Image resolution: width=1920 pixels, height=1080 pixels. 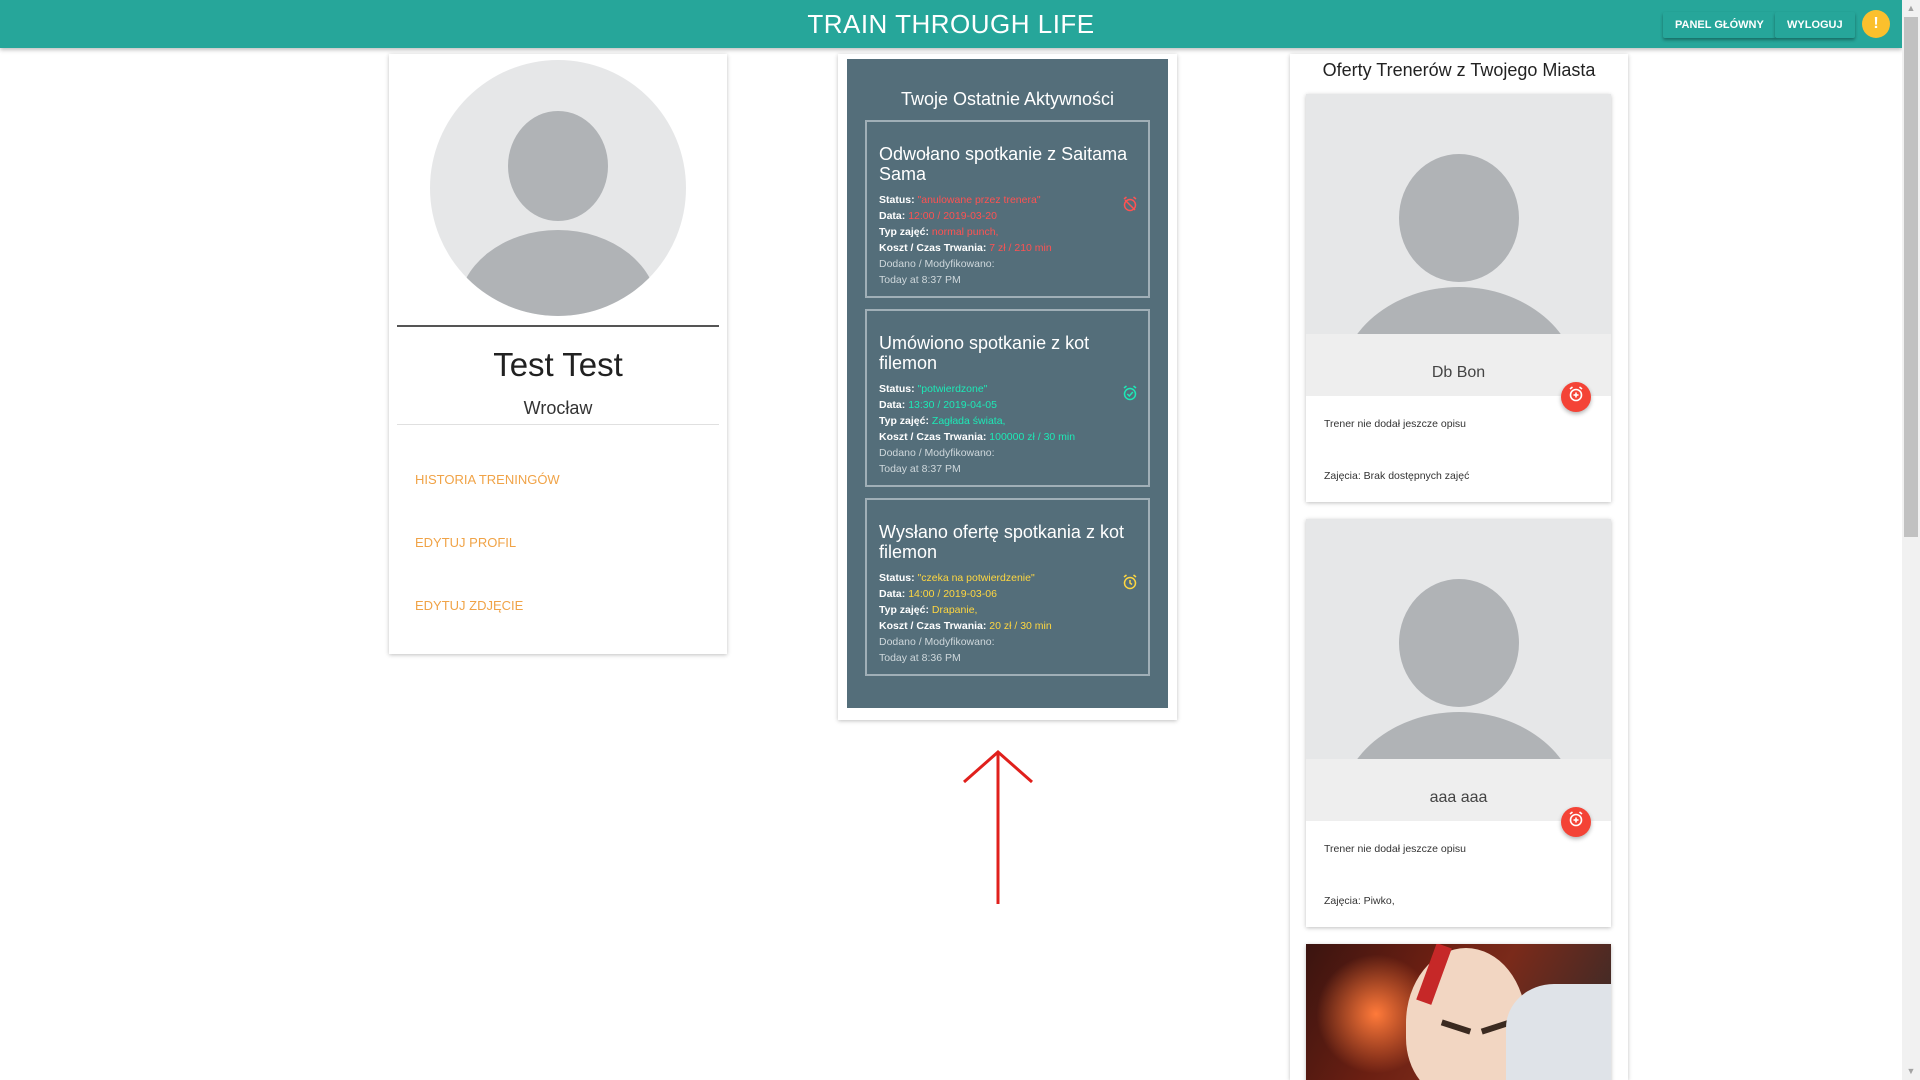 I want to click on type-value: Zagłada świata,, so click(x=968, y=421).